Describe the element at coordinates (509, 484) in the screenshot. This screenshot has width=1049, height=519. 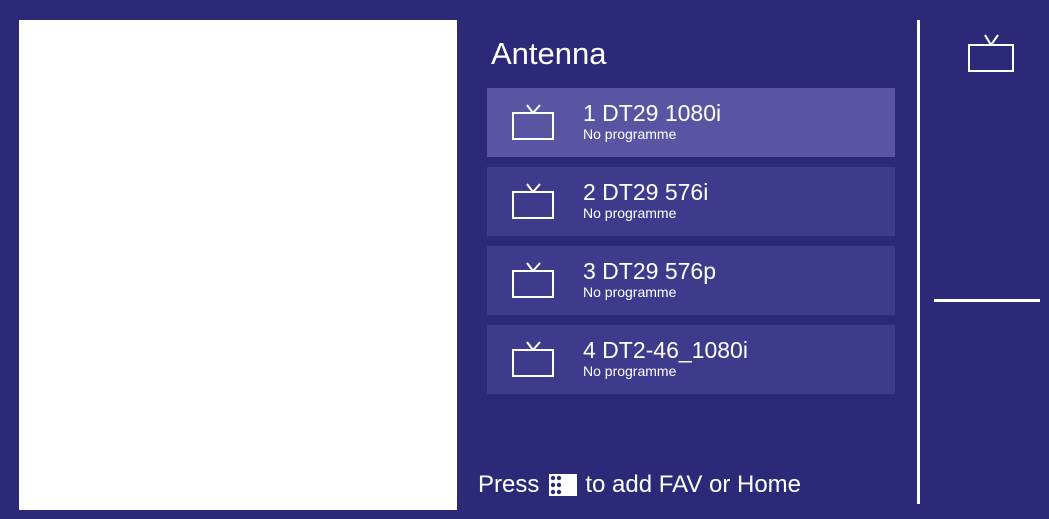
I see `hint-prefix: Press` at that location.